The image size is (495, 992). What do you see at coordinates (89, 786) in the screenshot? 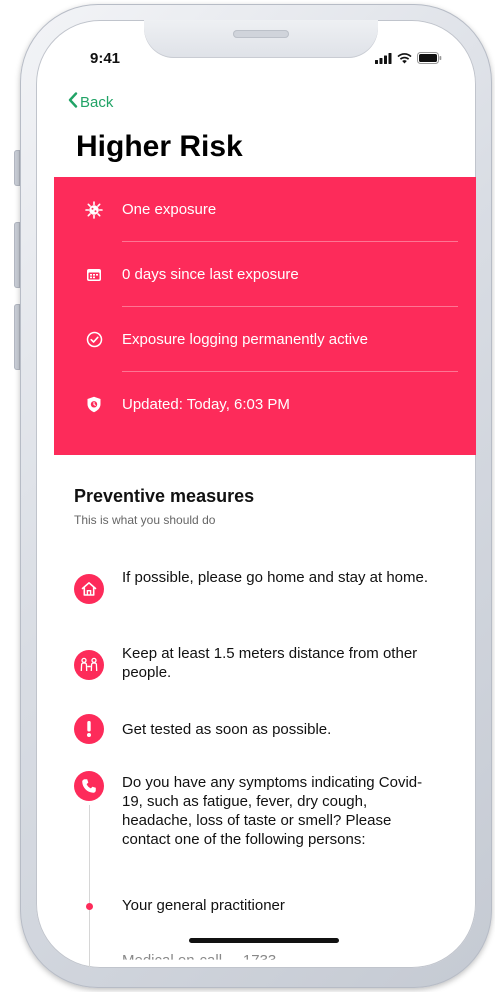
I see `phone-icon` at bounding box center [89, 786].